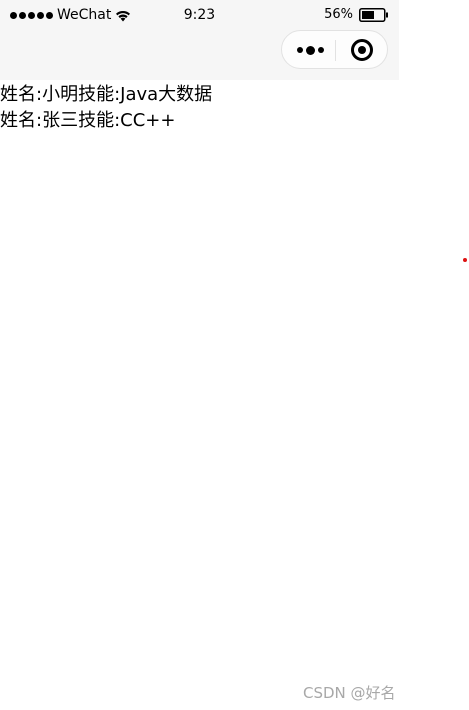  I want to click on list-item: 姓名:小明技能:Java大数据, so click(106, 95).